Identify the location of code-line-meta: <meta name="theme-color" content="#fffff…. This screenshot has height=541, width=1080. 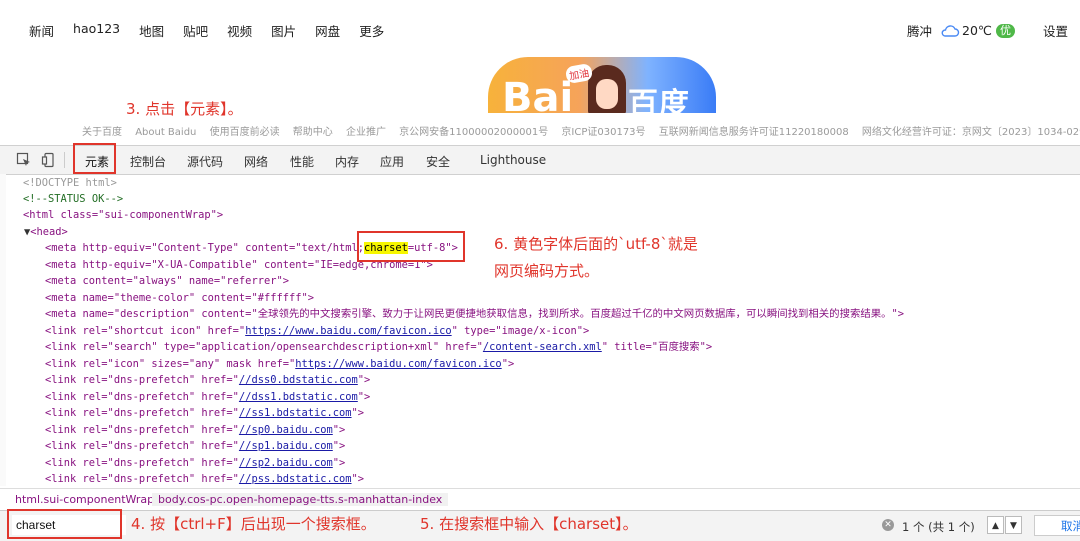
(179, 298).